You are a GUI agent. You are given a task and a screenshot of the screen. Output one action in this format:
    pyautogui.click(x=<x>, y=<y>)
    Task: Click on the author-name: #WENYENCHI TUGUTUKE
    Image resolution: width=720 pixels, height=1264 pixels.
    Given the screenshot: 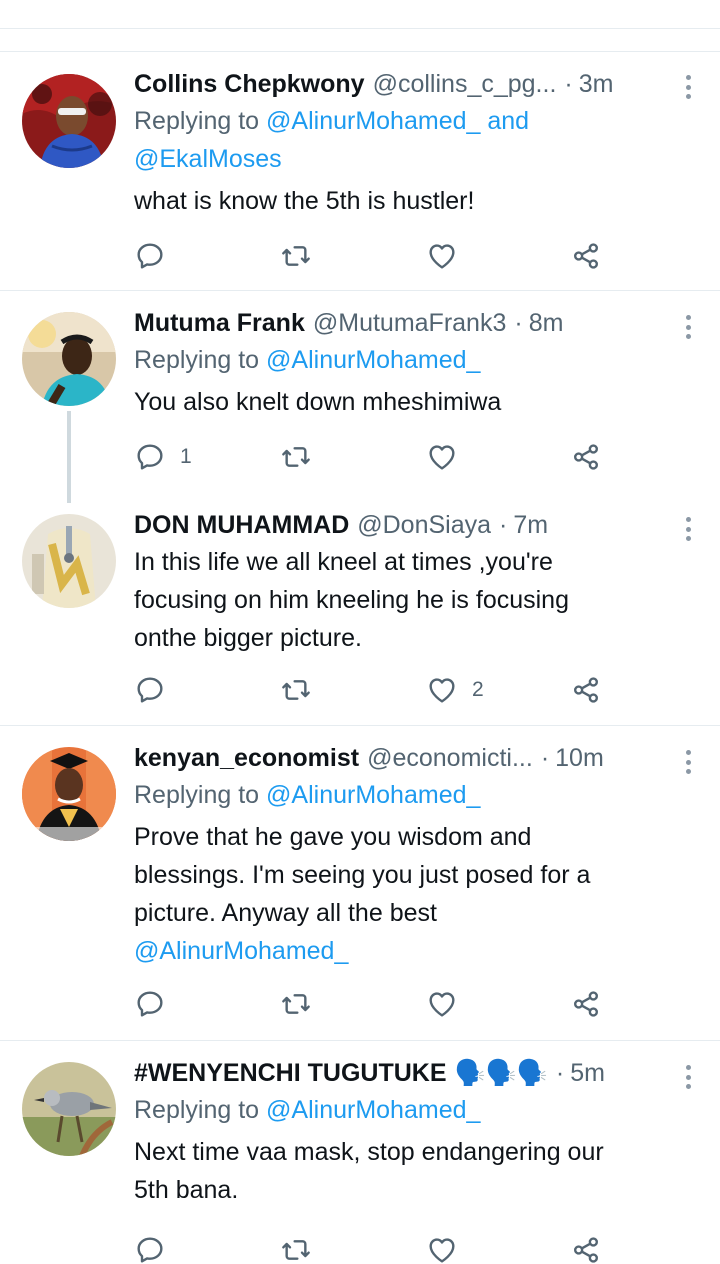 What is the action you would take?
    pyautogui.click(x=290, y=1073)
    